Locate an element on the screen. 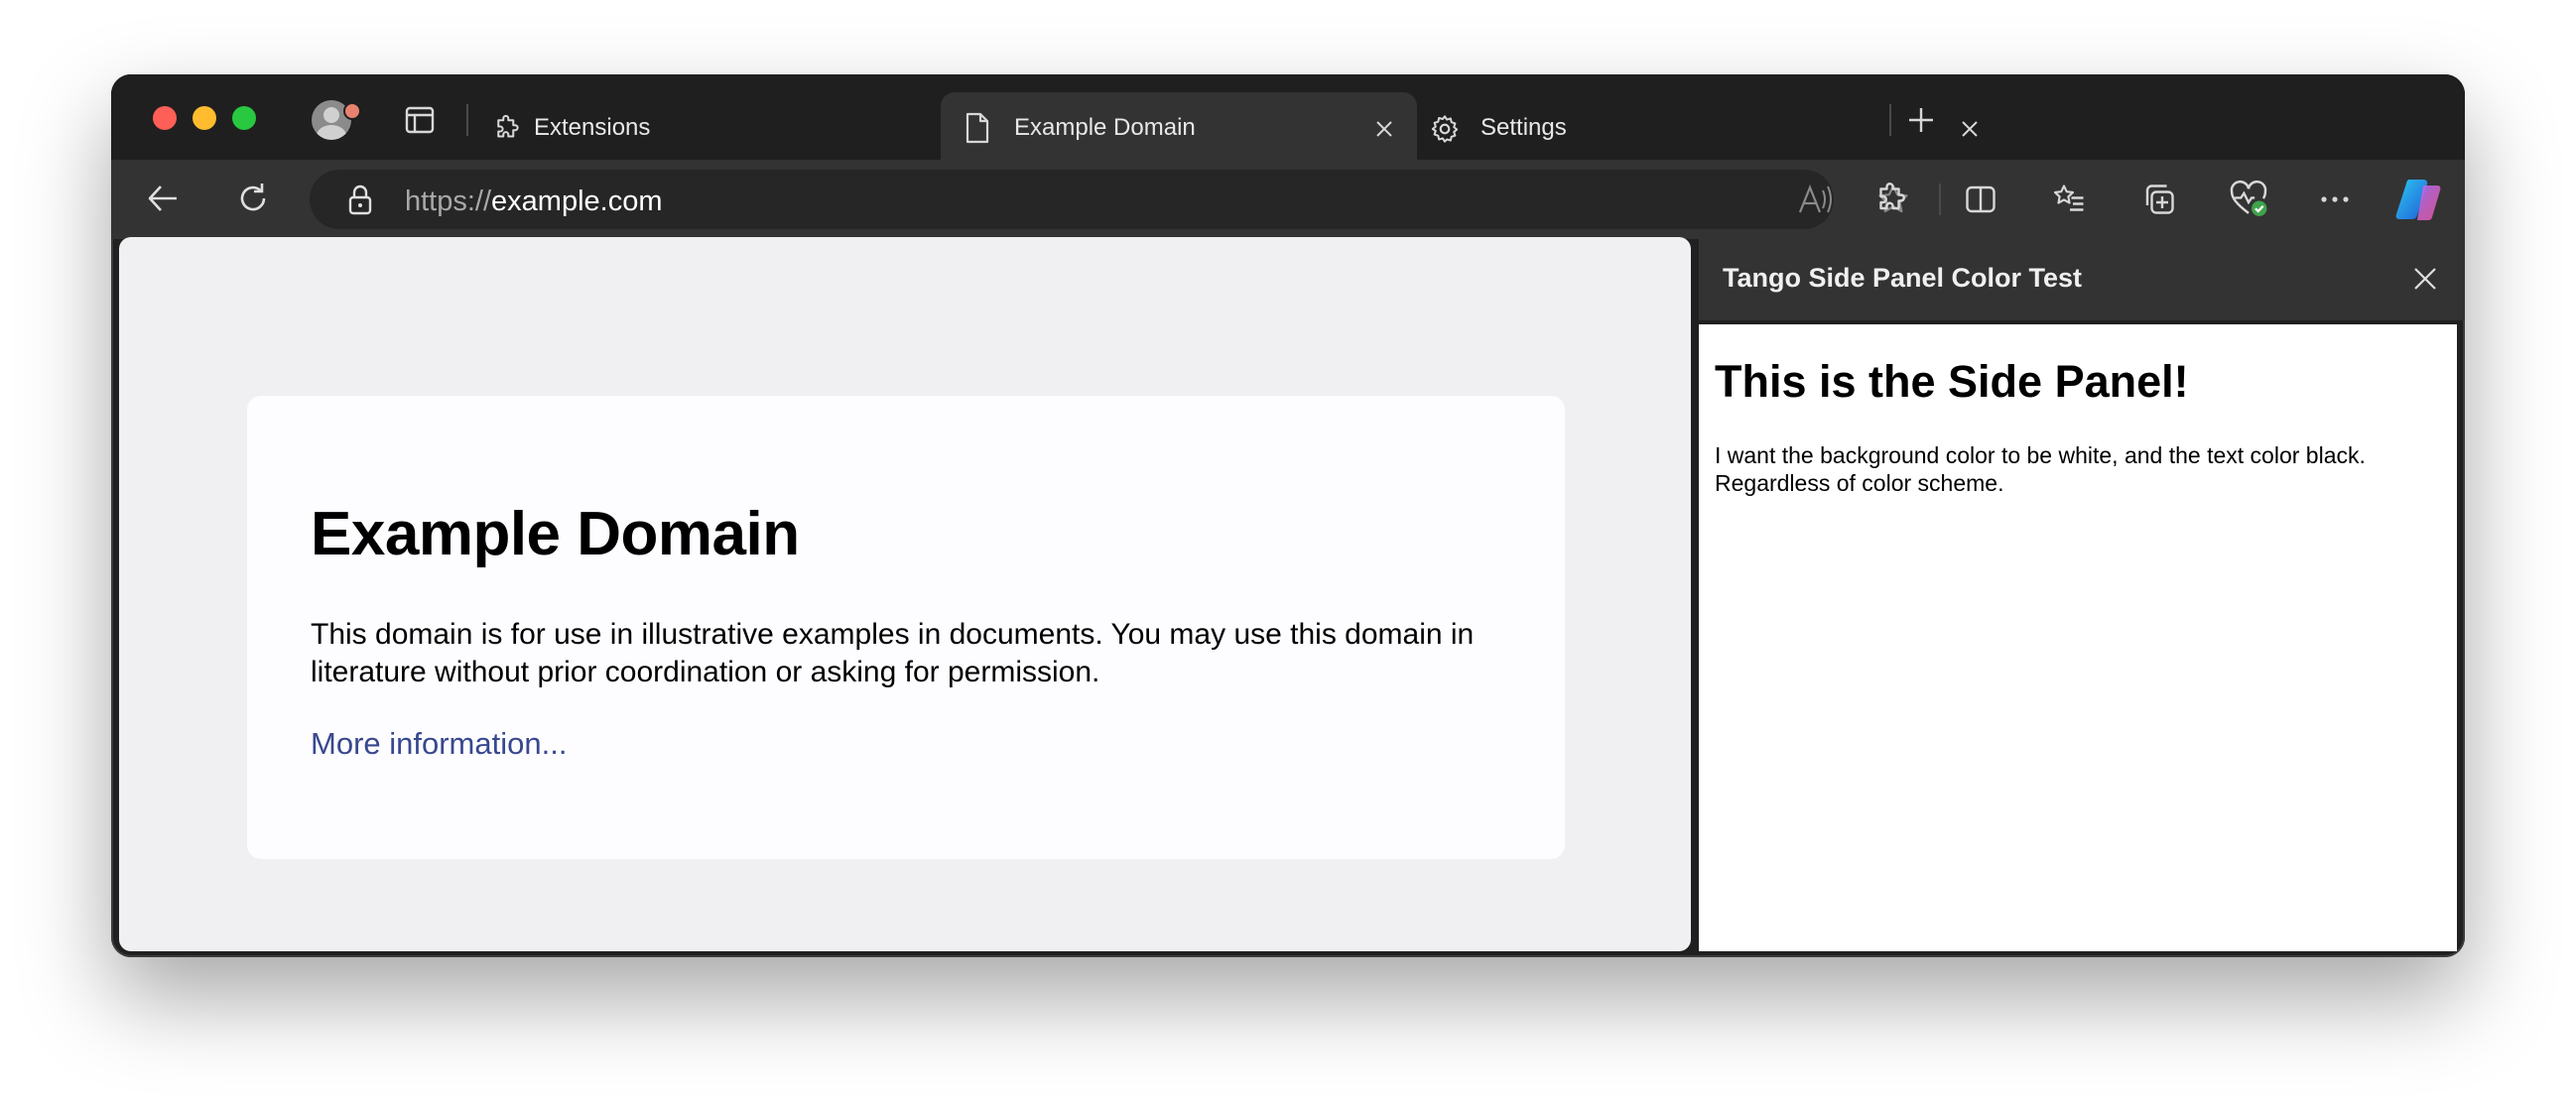 This screenshot has height=1107, width=2576. page-icon is located at coordinates (978, 128).